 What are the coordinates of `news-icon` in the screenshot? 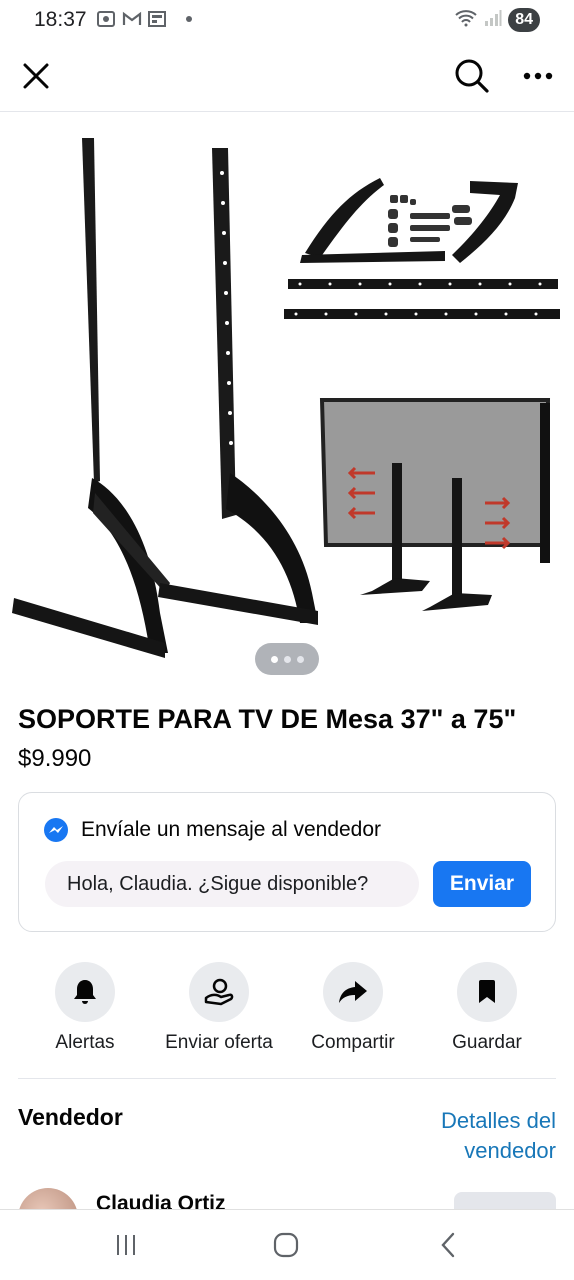 It's located at (157, 19).